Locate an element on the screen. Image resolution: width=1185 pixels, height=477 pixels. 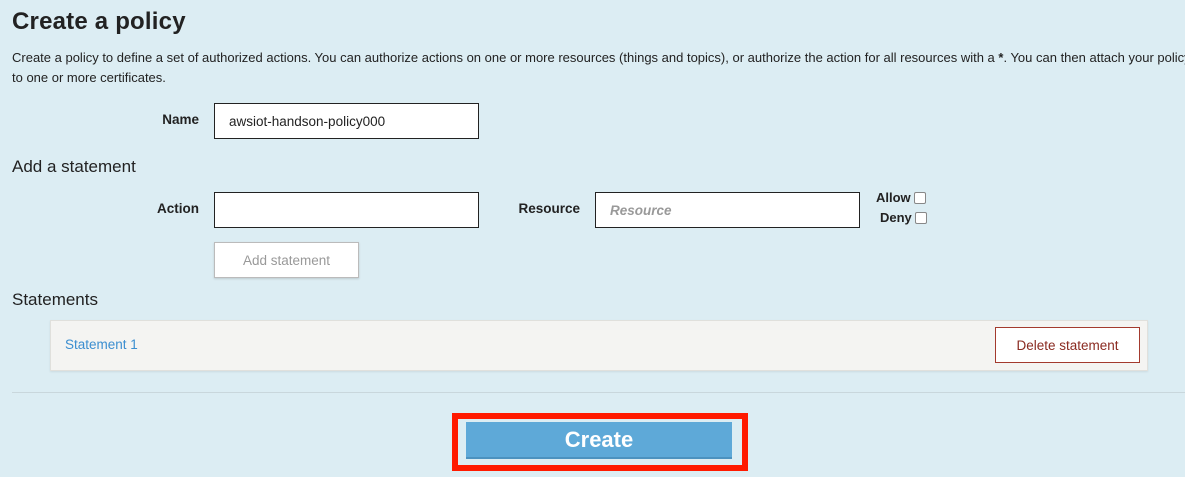
statements-heading: Statements is located at coordinates (55, 299).